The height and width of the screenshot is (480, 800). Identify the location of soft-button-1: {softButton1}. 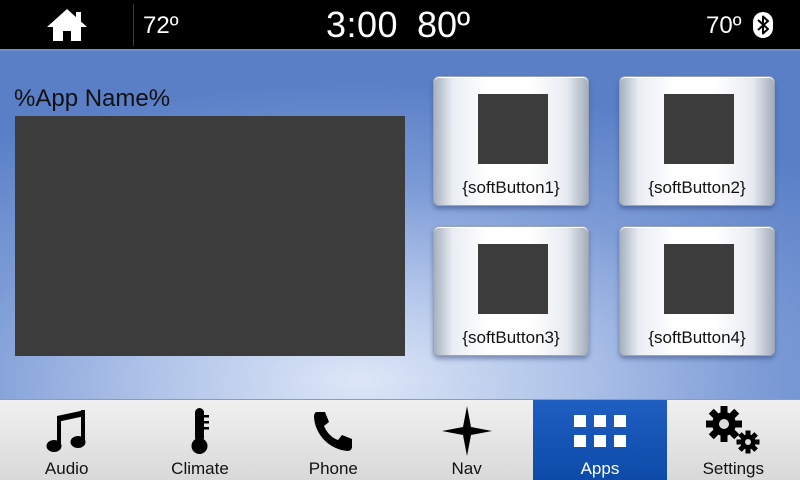
(511, 141).